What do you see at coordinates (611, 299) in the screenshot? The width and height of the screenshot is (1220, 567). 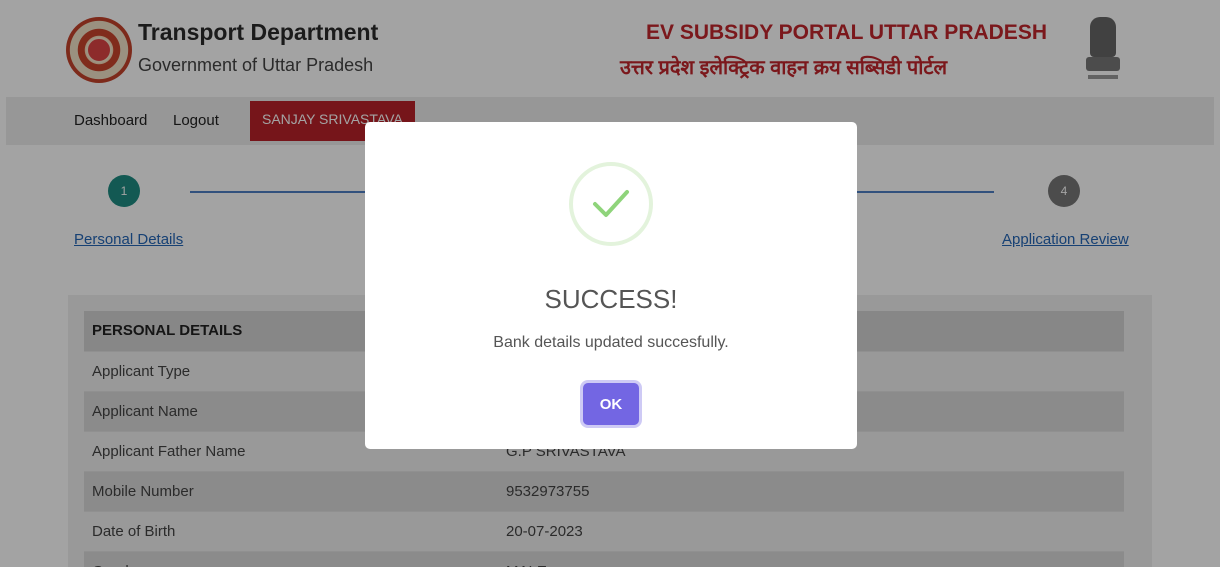 I see `dialog-title: SUCCESS!` at bounding box center [611, 299].